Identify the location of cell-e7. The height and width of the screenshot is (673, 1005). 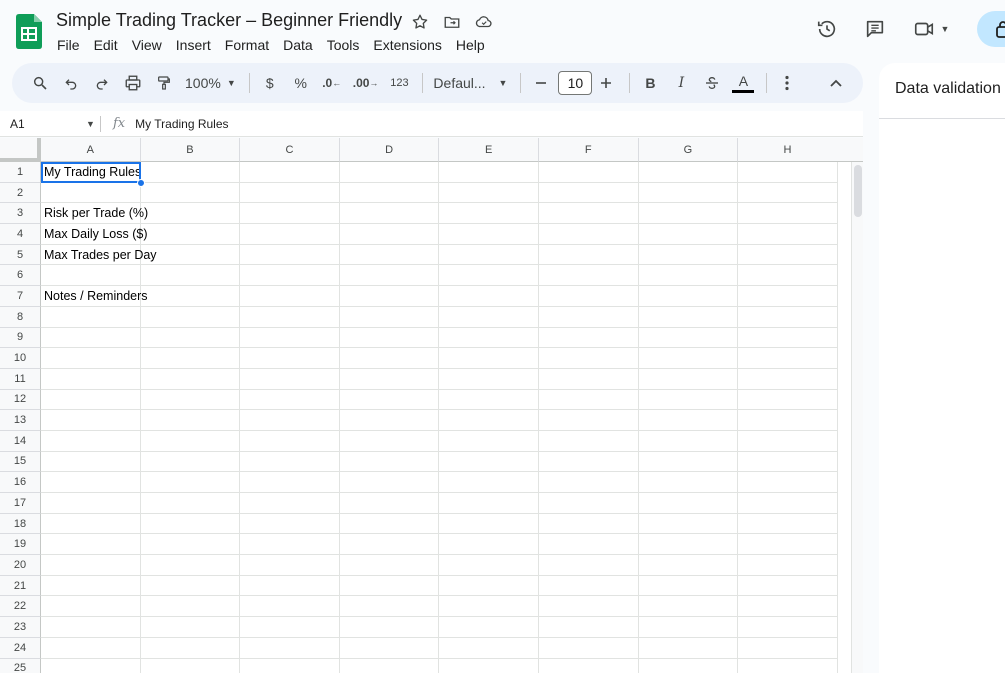
(489, 296).